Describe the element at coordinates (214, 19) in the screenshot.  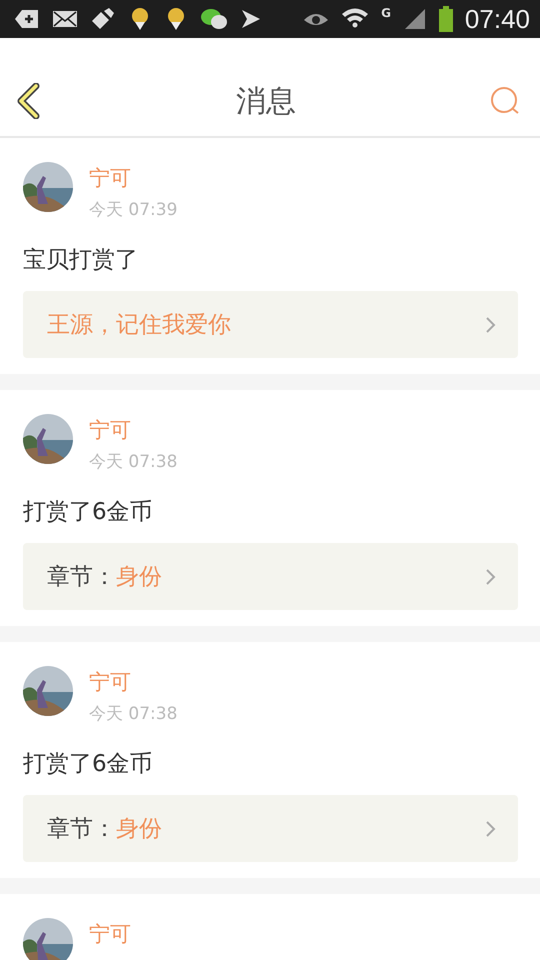
I see `chat-icon` at that location.